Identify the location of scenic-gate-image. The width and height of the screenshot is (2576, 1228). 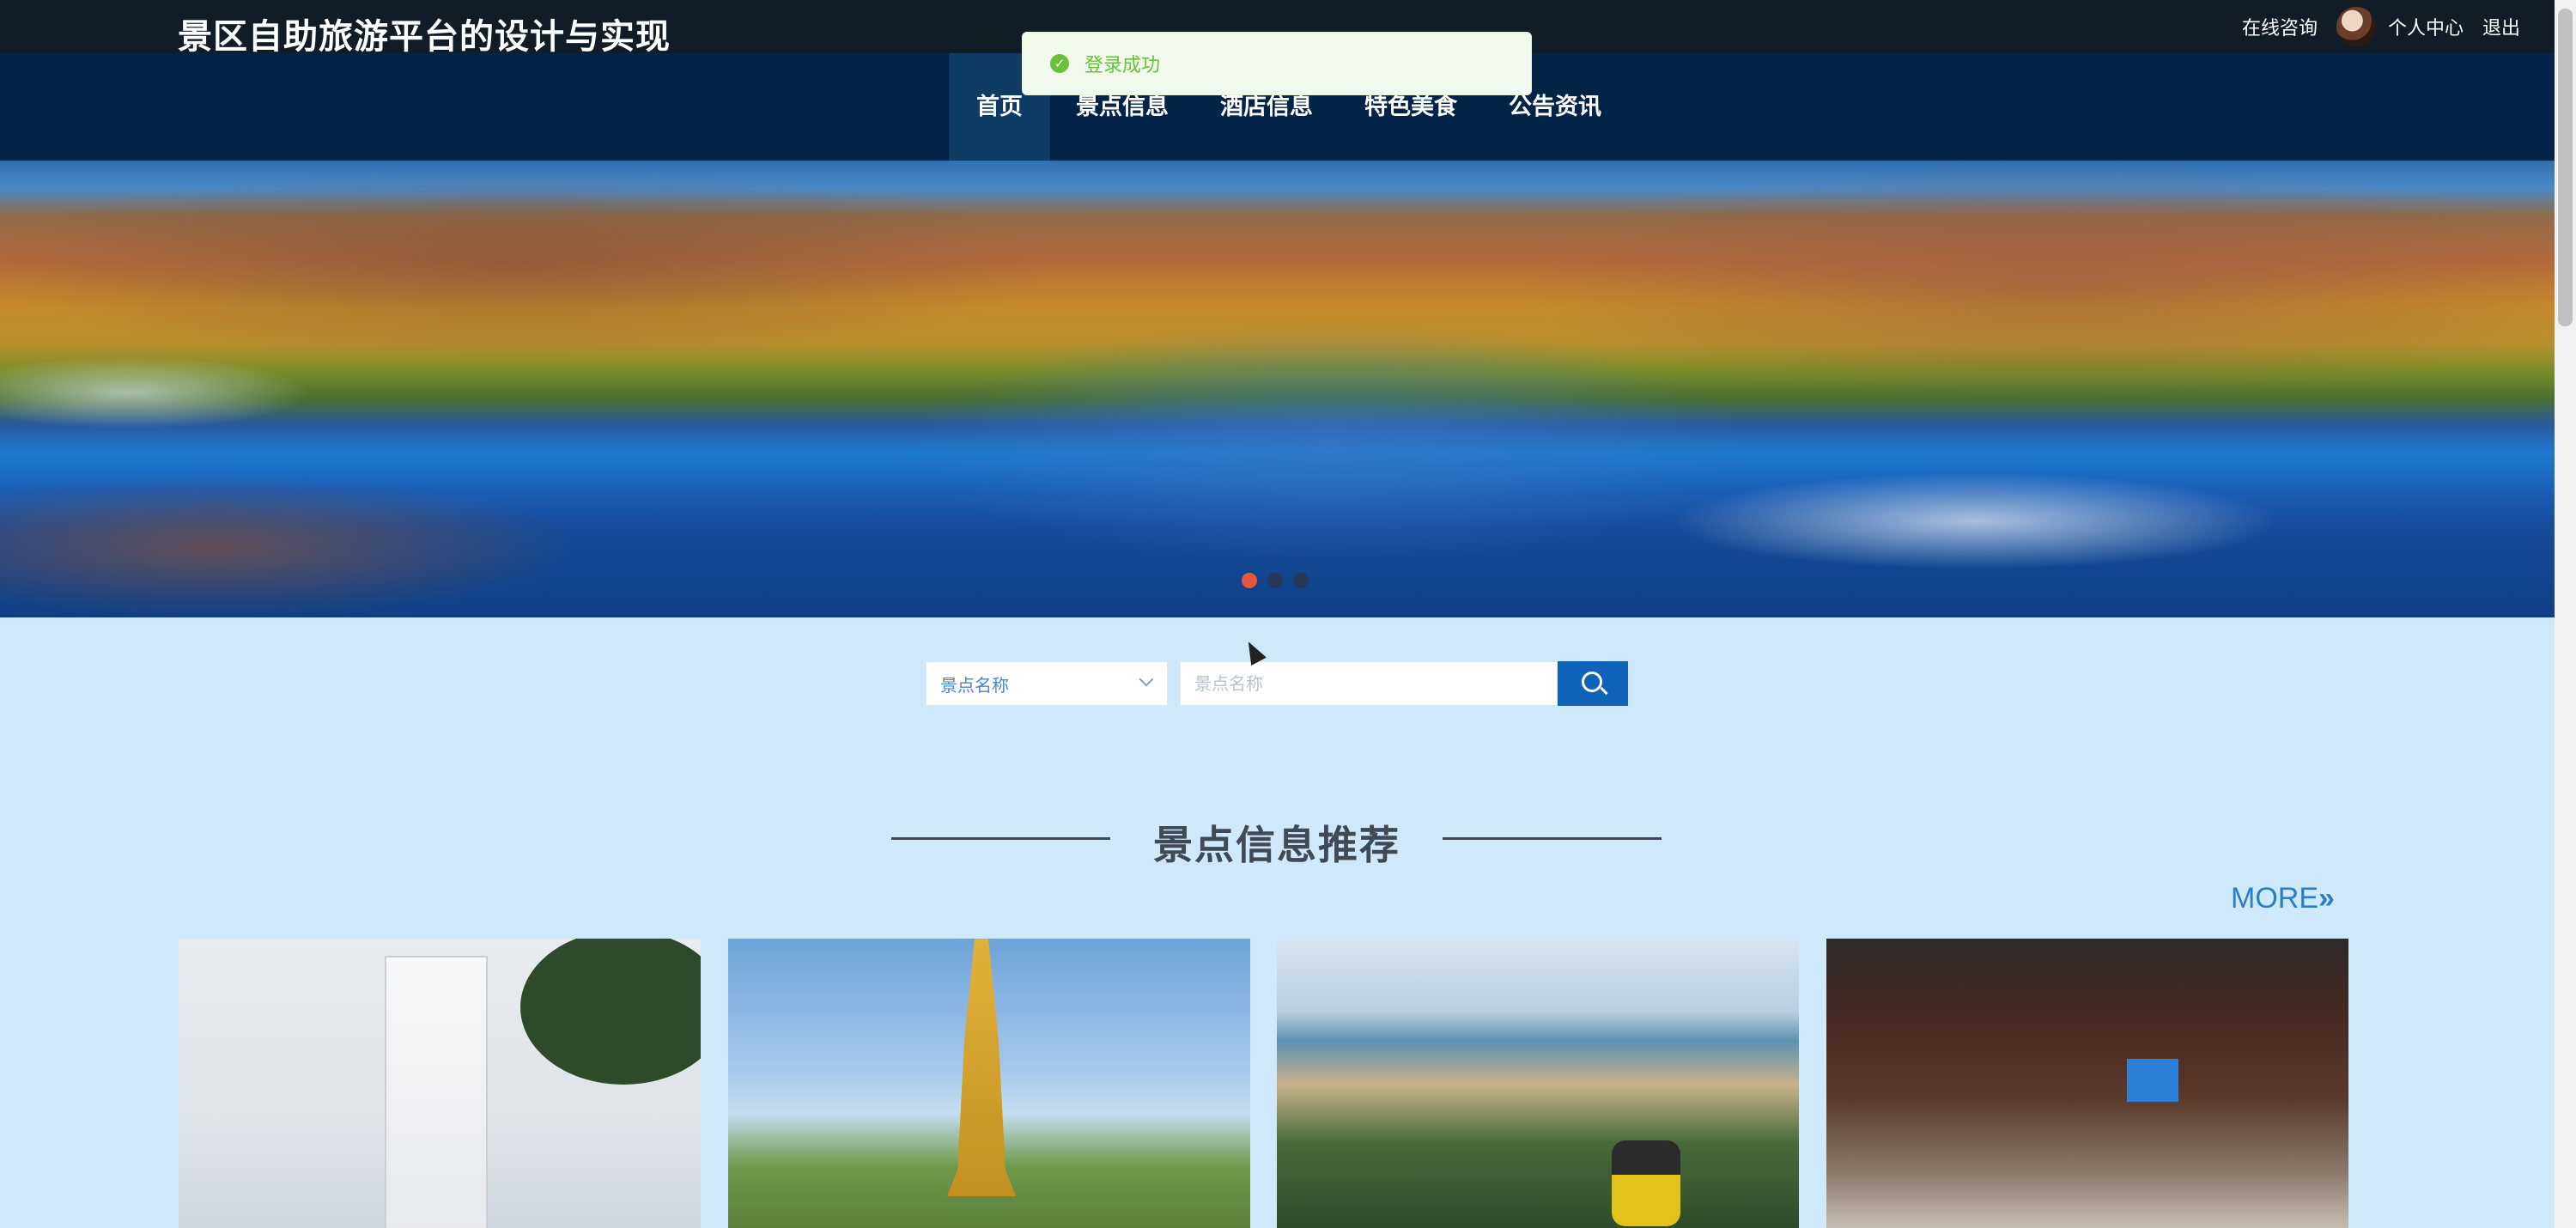
(2152, 1080).